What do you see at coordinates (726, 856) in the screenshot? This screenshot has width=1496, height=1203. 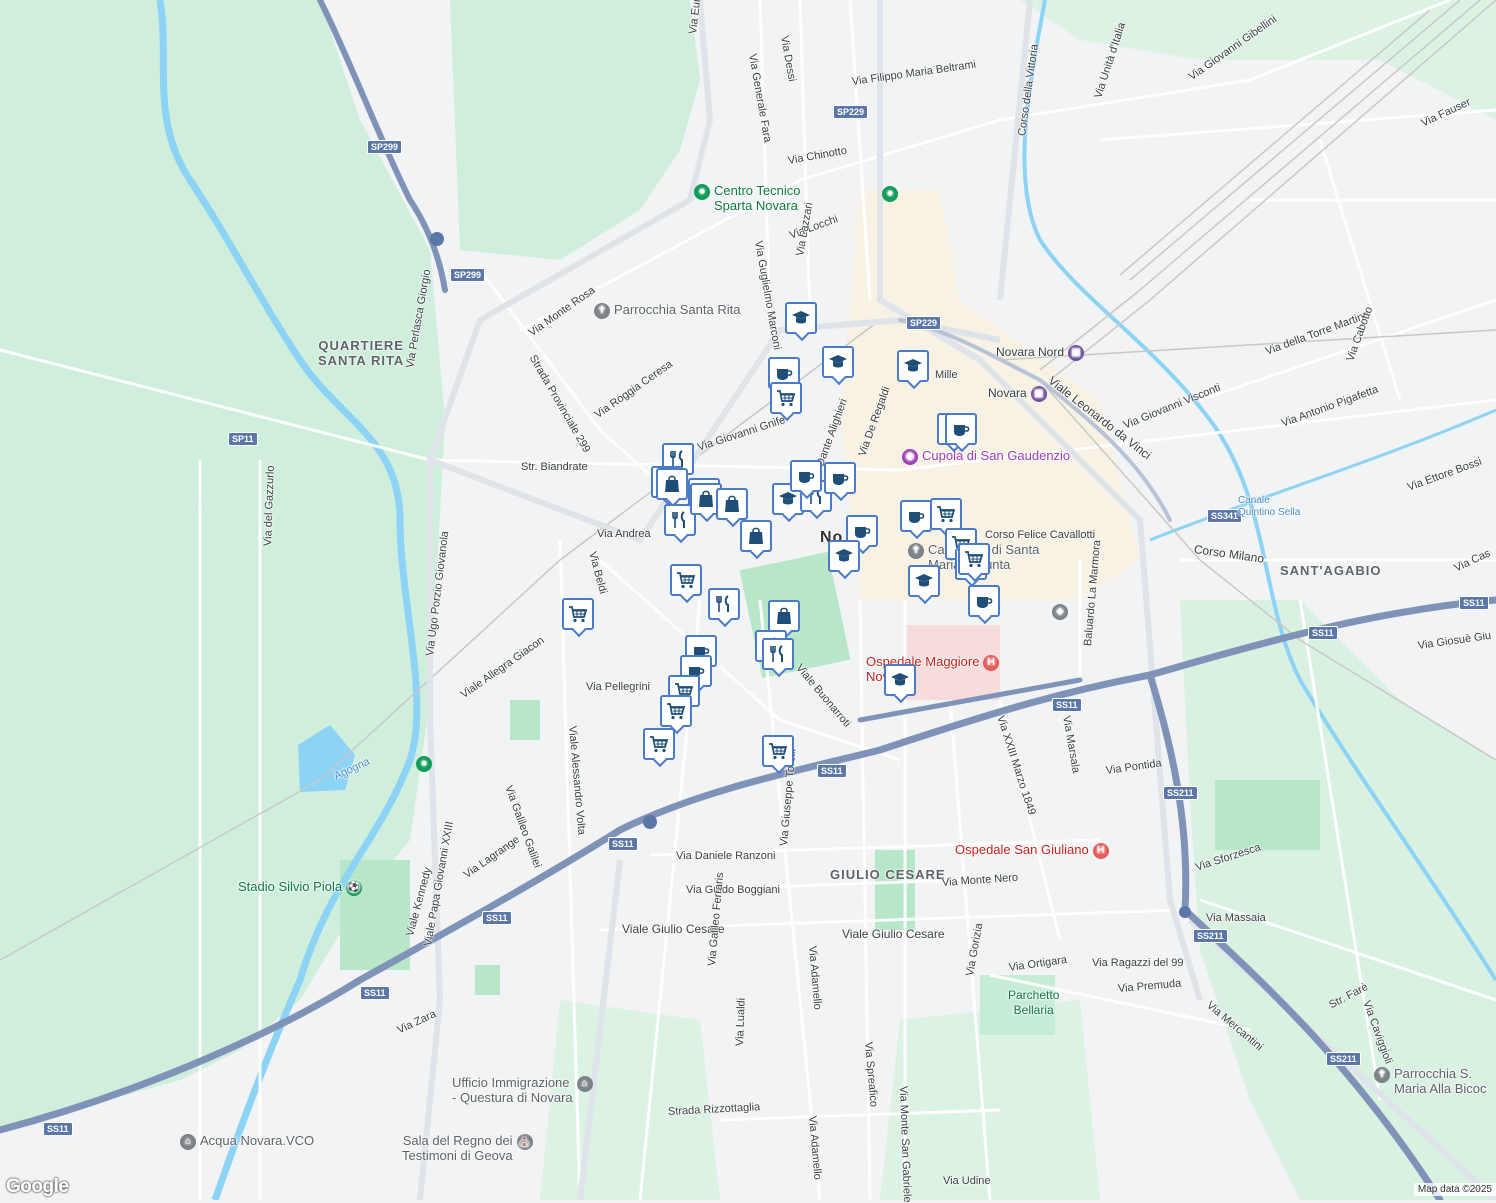 I see `street-label: Via Daniele Ranzoni` at bounding box center [726, 856].